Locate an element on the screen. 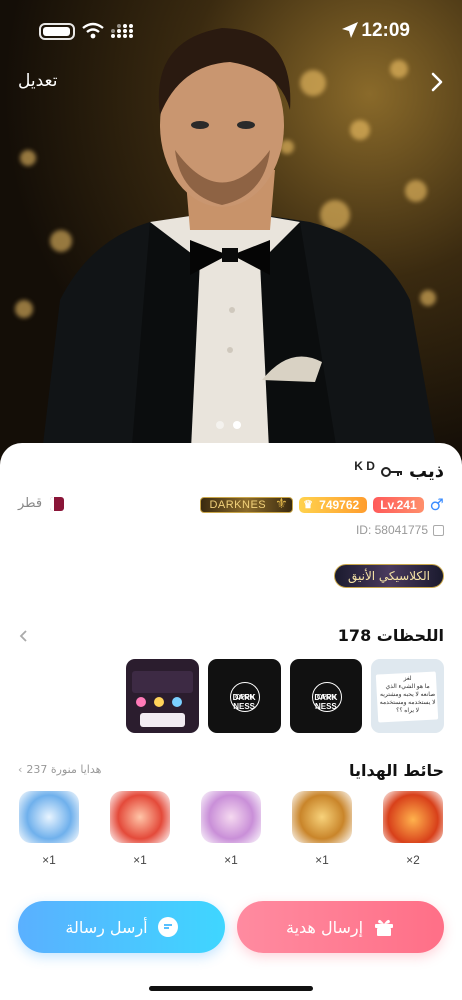 This screenshot has width=462, height=1000. male-gender-icon: ♂ is located at coordinates (436, 504).